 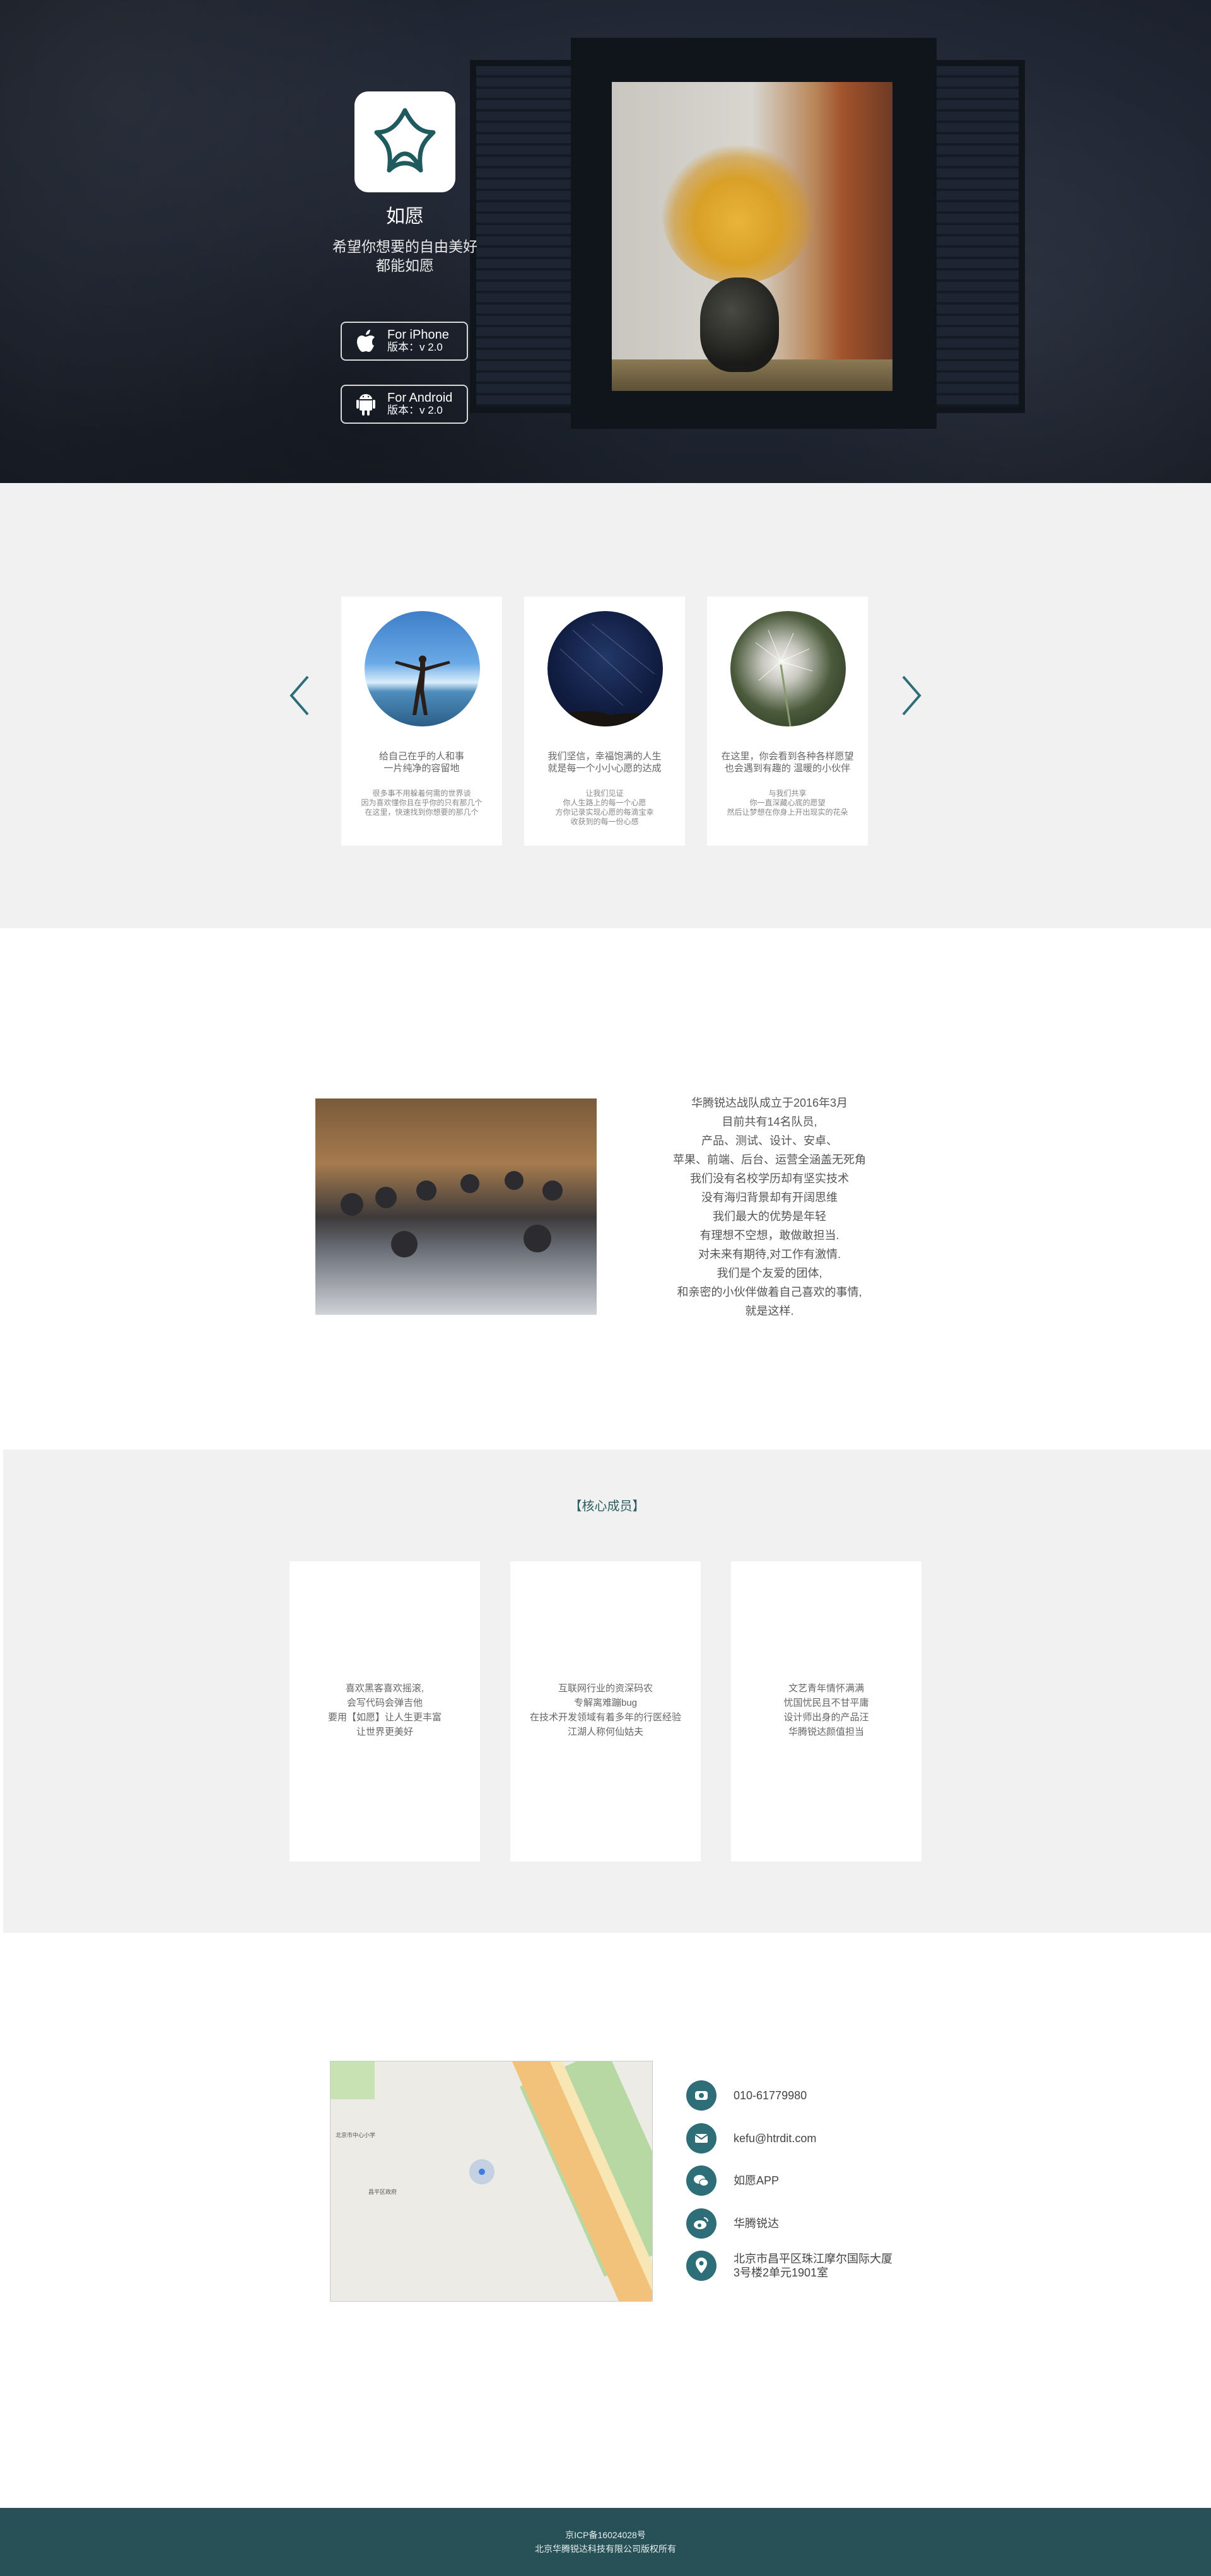 I want to click on caption-line: 我们坚信，幸福饱满的人生, so click(x=604, y=757).